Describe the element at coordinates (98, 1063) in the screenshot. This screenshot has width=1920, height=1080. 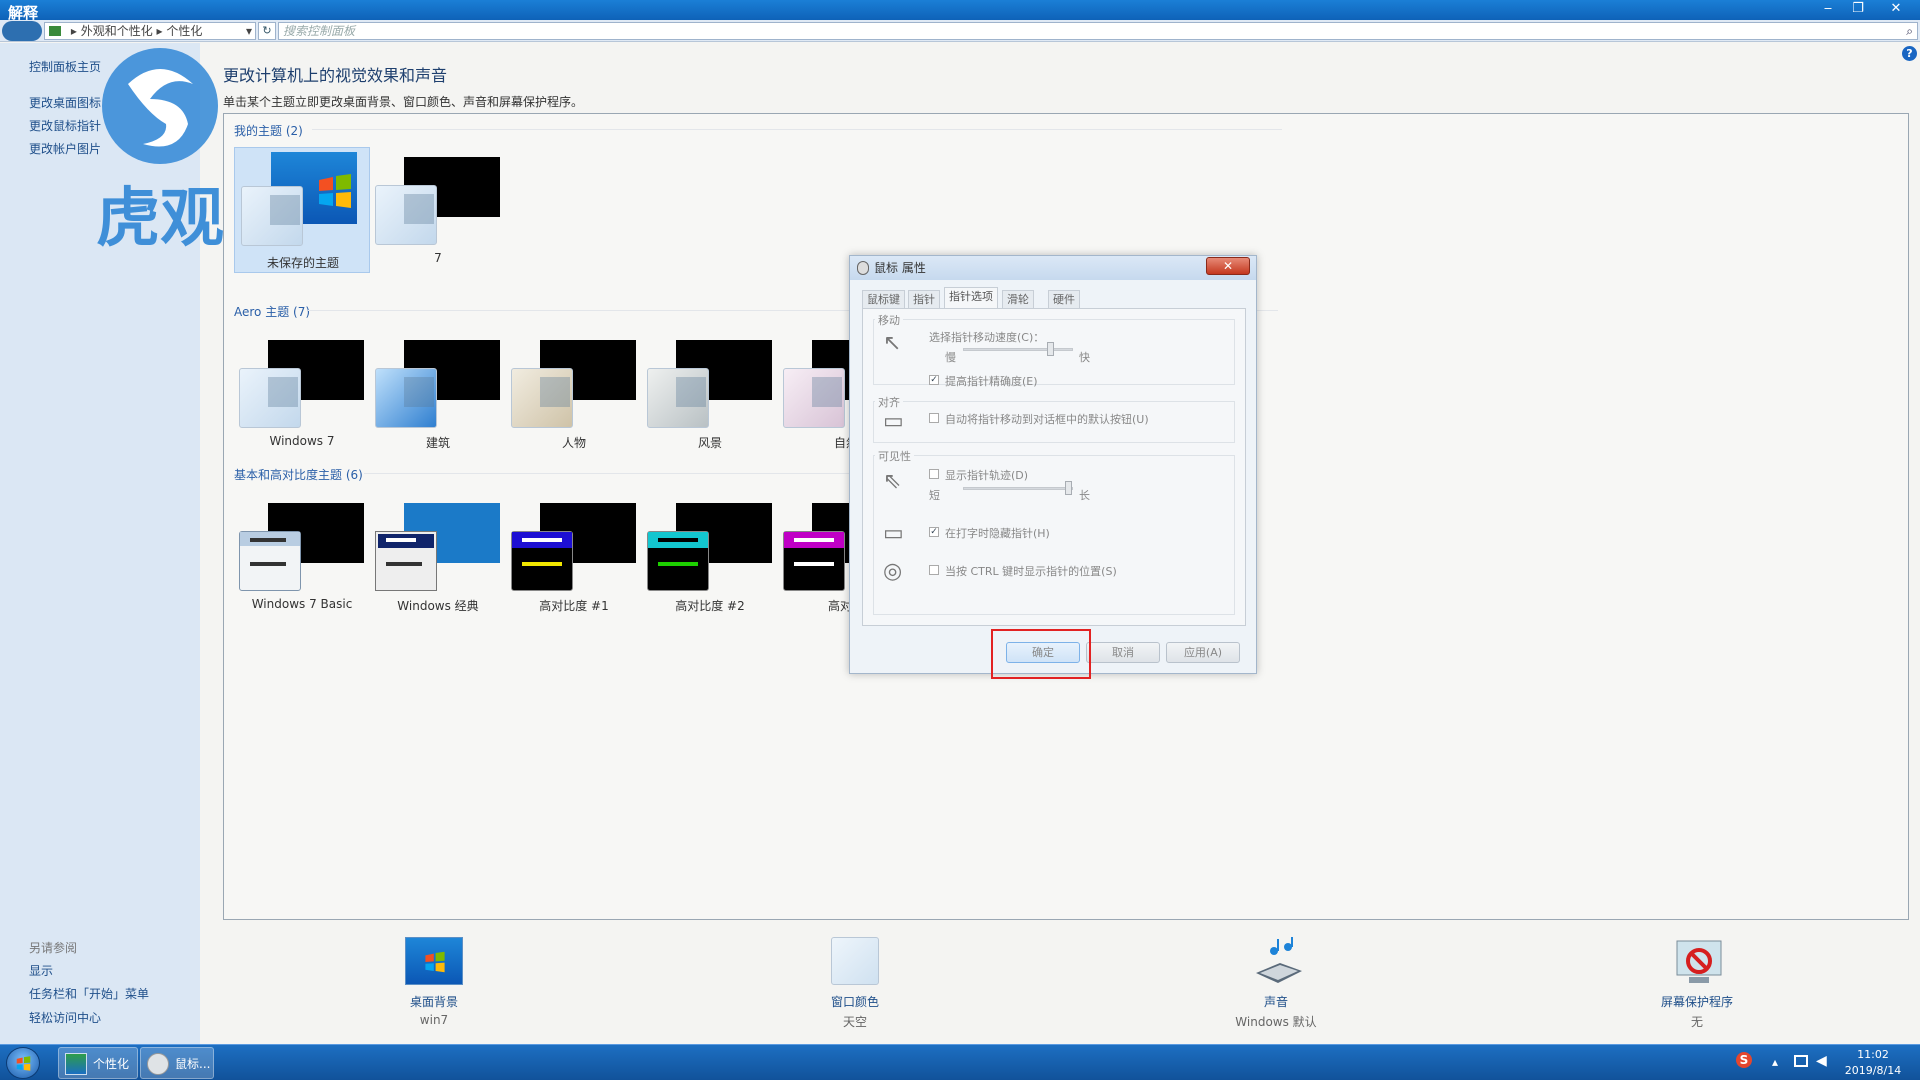
I see `taskbar-personalization: 个性化` at that location.